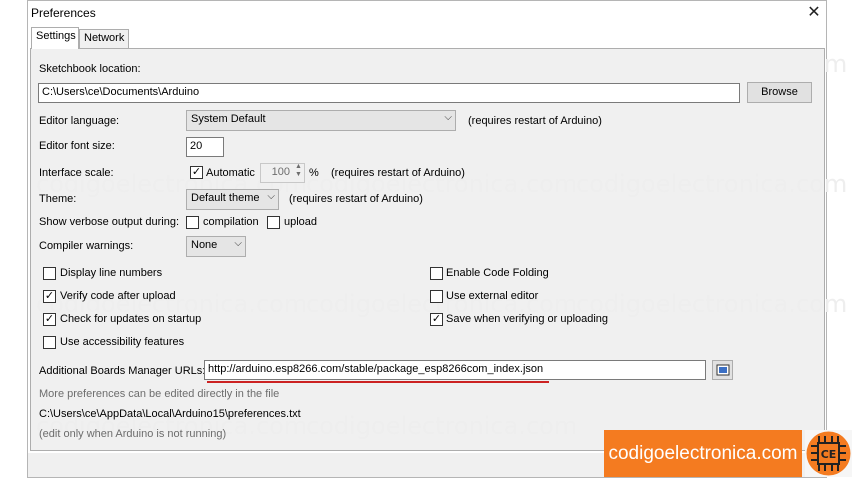 The height and width of the screenshot is (480, 854). I want to click on compiler-warnings-select: None ⌵, so click(216, 246).